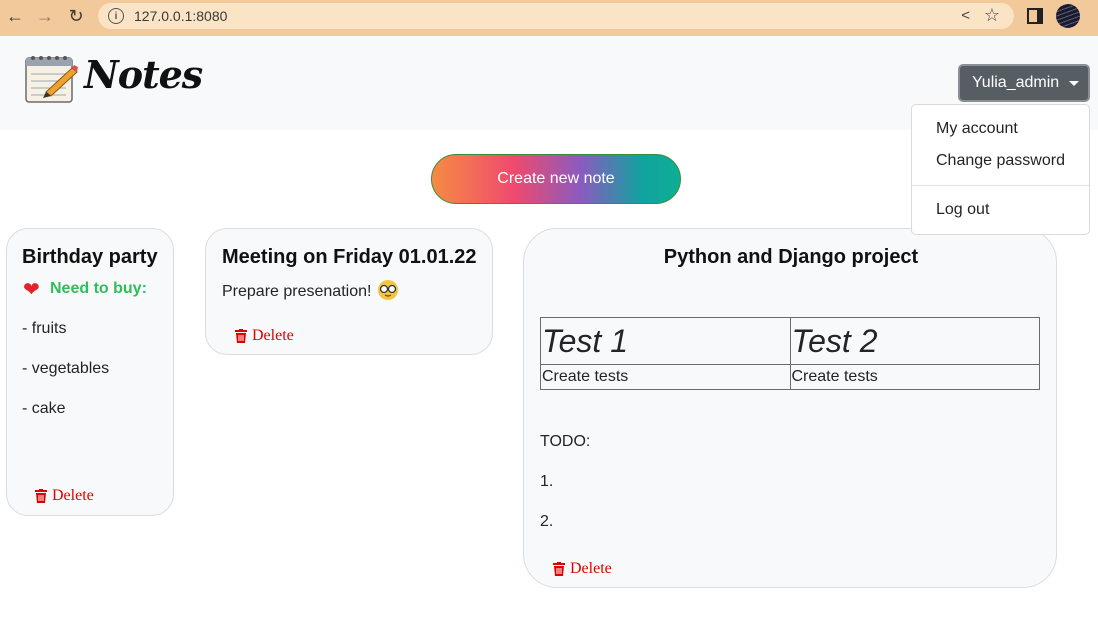  I want to click on note-line: 1., so click(547, 481).